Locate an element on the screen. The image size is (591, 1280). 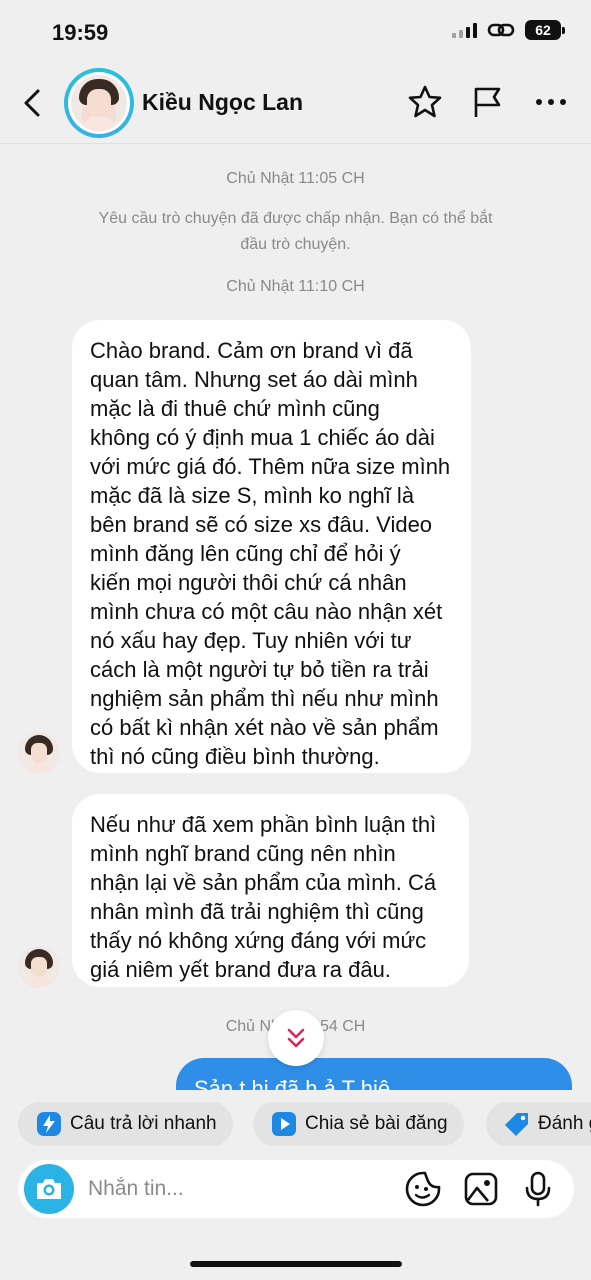
avatar-image is located at coordinates (99, 103).